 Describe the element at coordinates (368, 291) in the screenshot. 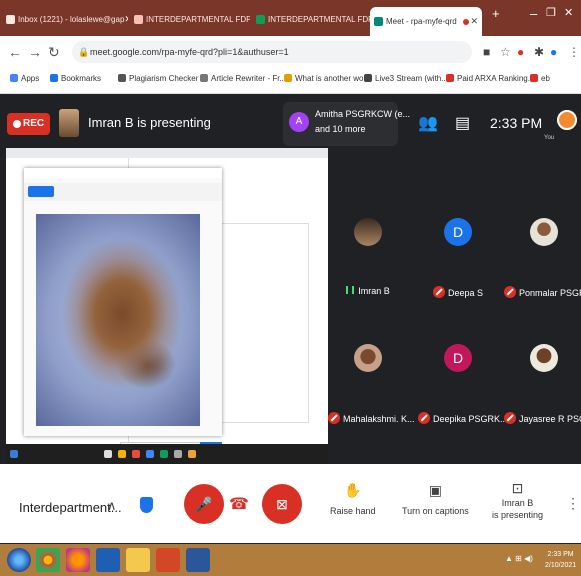

I see `participant-name: Imran B` at that location.